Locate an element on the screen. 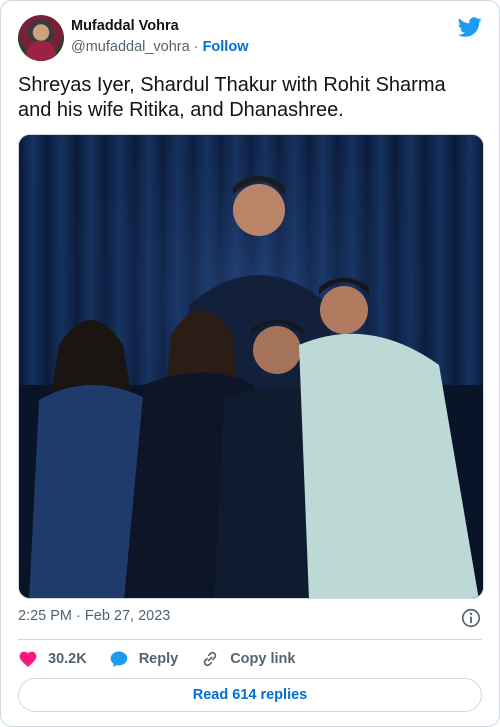 The height and width of the screenshot is (727, 500). tweet-time: 2:25 PM is located at coordinates (45, 616).